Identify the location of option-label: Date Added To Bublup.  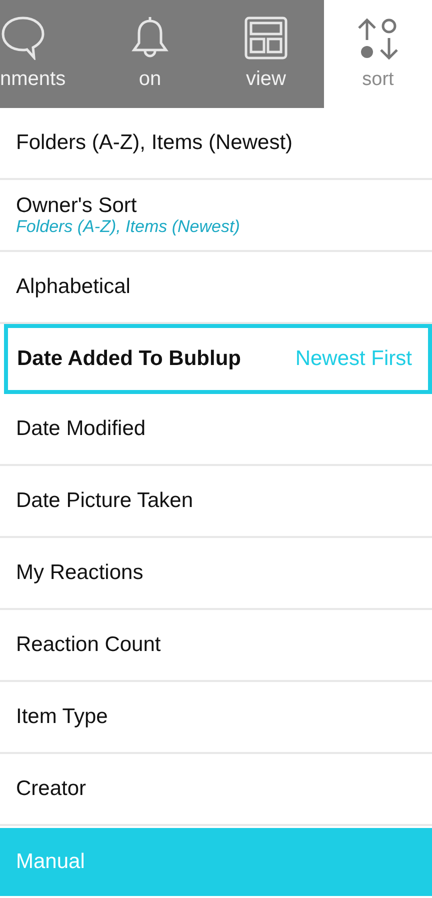
(129, 359).